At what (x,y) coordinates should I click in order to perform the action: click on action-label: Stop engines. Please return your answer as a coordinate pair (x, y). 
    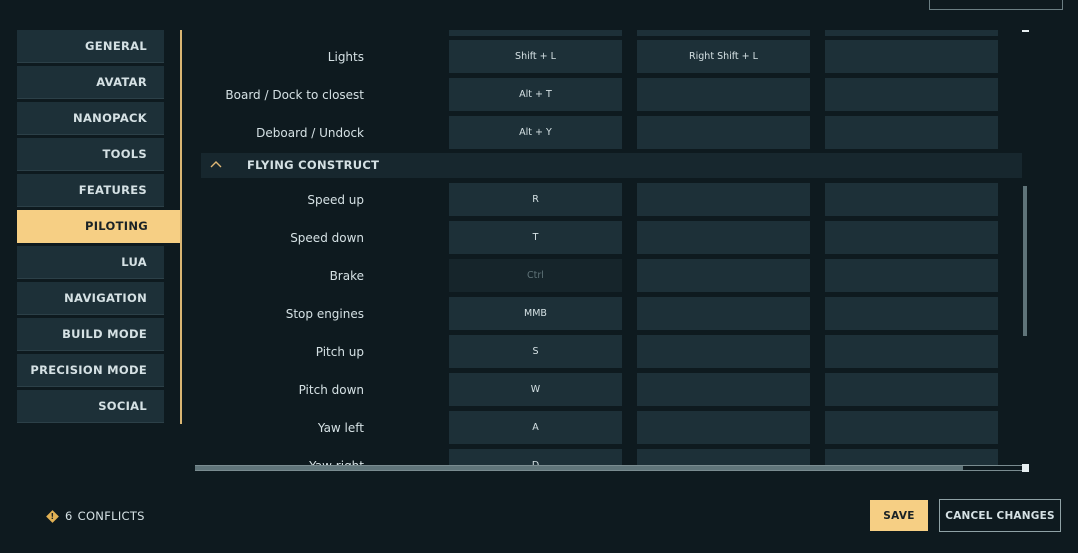
    Looking at the image, I should click on (324, 314).